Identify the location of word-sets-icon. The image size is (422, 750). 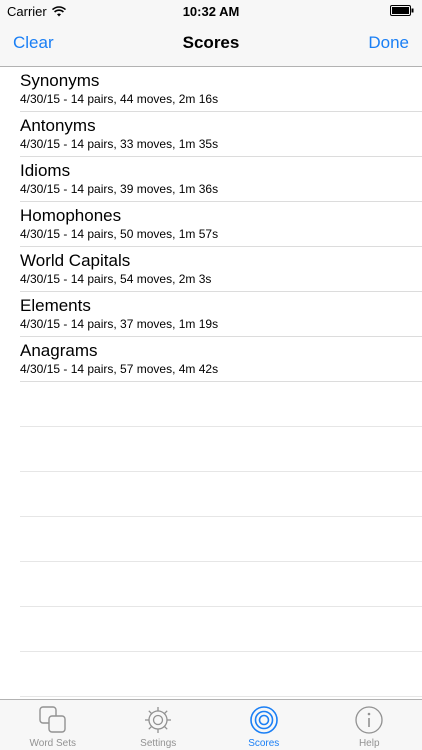
(52, 719).